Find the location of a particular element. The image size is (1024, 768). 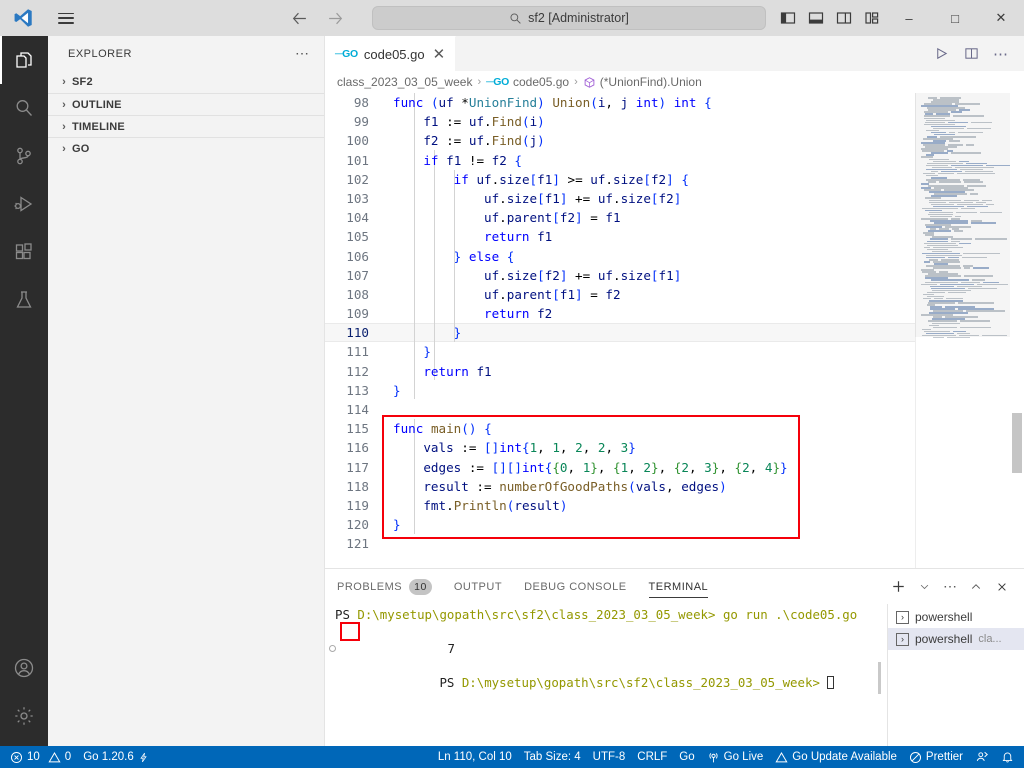

sidebar-item-search is located at coordinates (24, 108).